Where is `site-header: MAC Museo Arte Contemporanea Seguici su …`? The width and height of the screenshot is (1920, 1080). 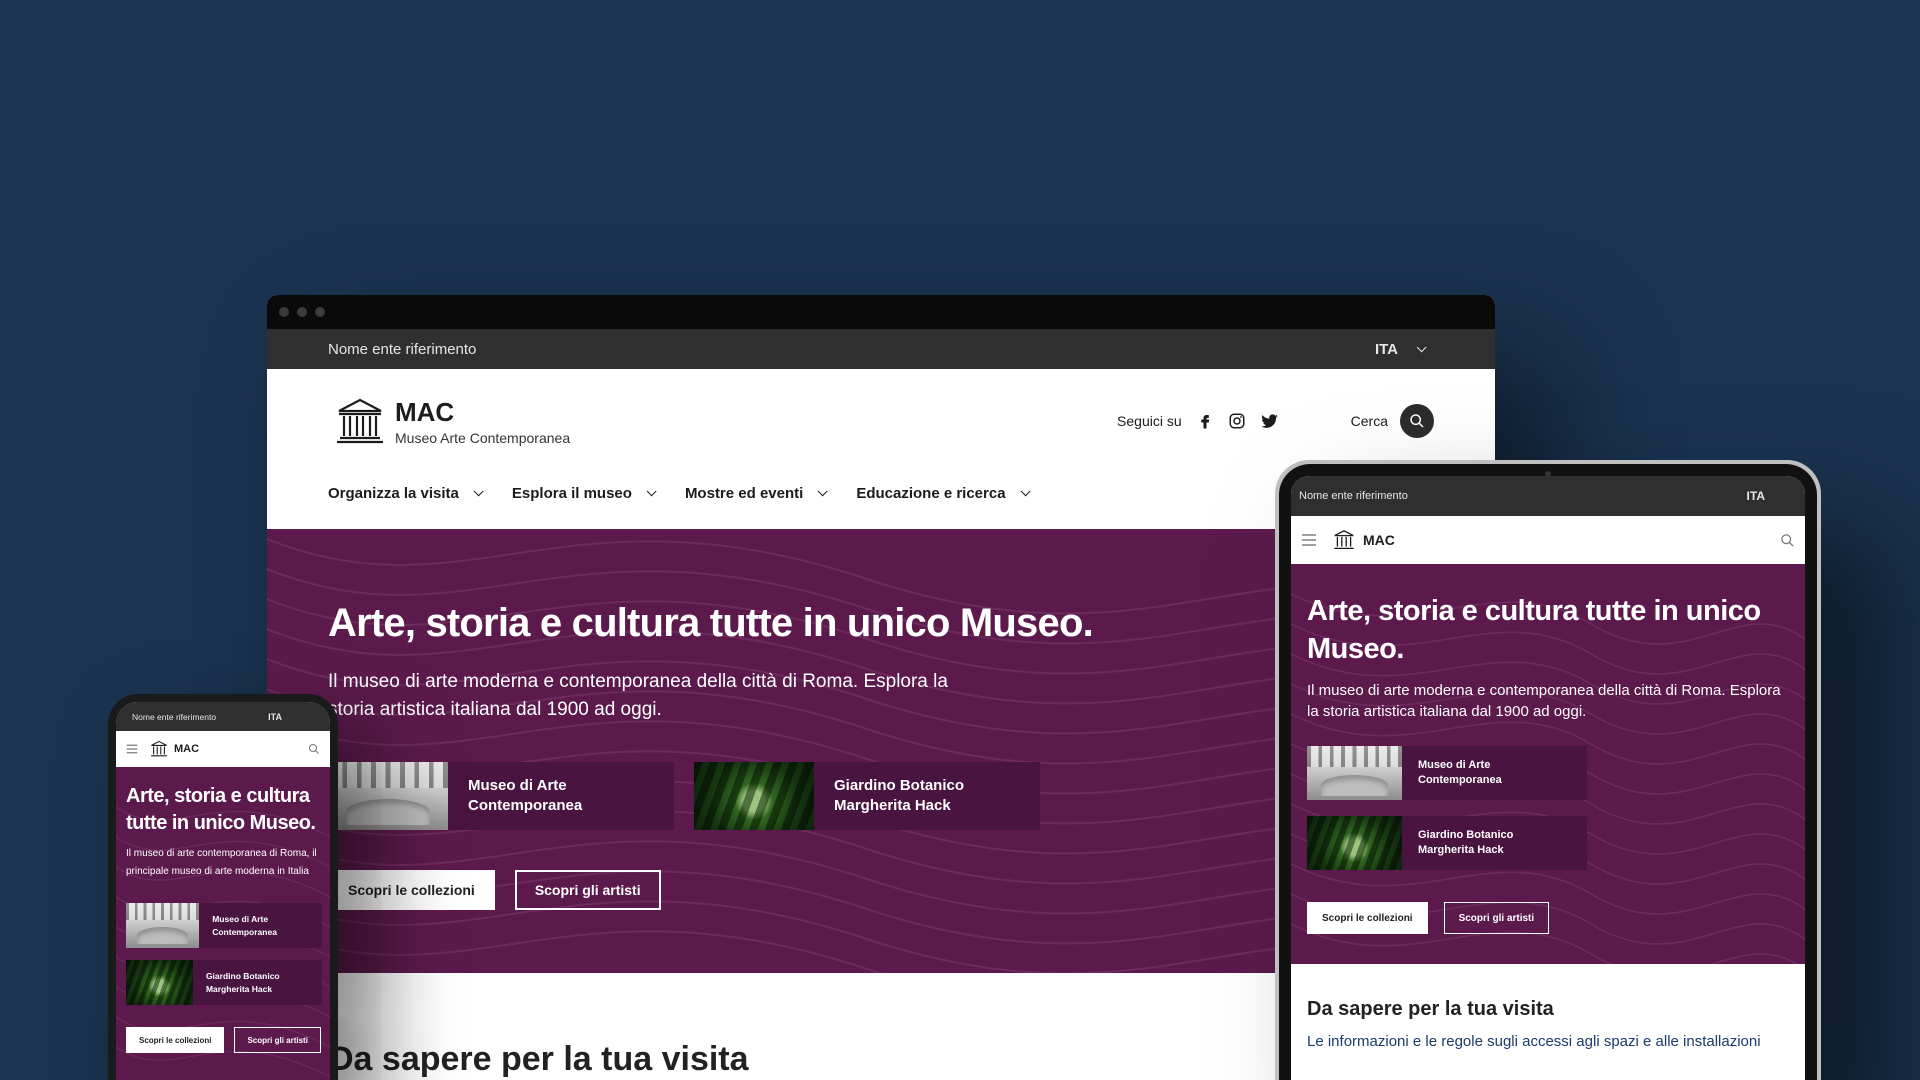
site-header: MAC Museo Arte Contemporanea Seguici su … is located at coordinates (881, 421).